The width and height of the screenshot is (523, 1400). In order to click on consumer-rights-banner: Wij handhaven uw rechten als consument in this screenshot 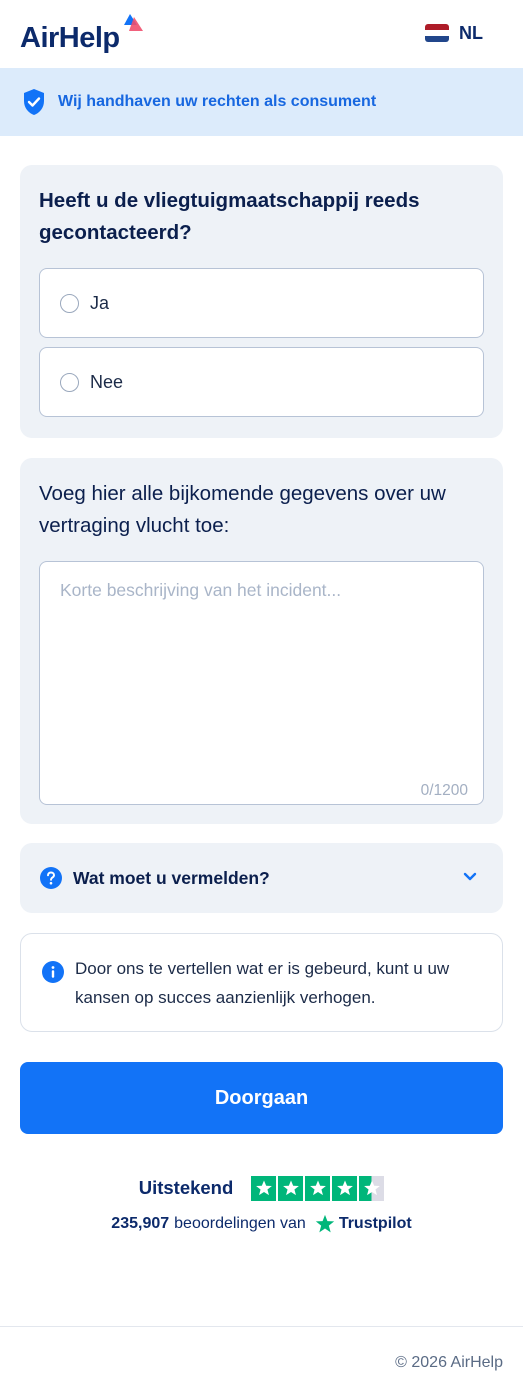, I will do `click(261, 102)`.